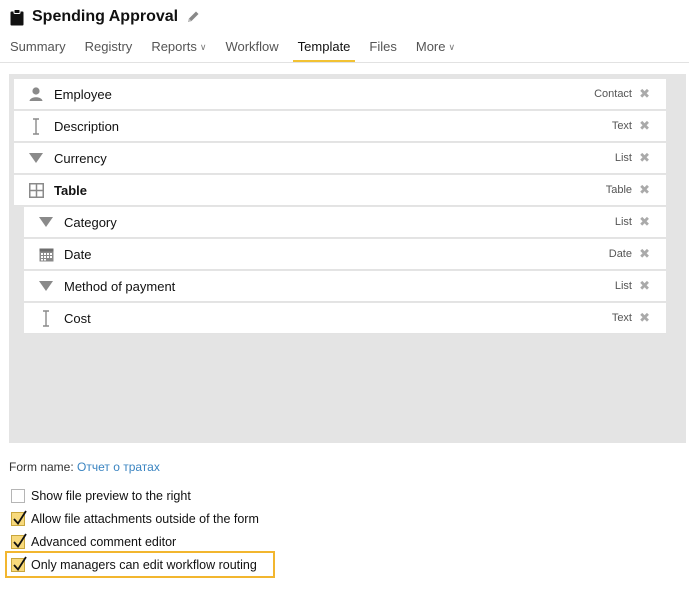  I want to click on option-label: Advanced comment editor, so click(104, 542).